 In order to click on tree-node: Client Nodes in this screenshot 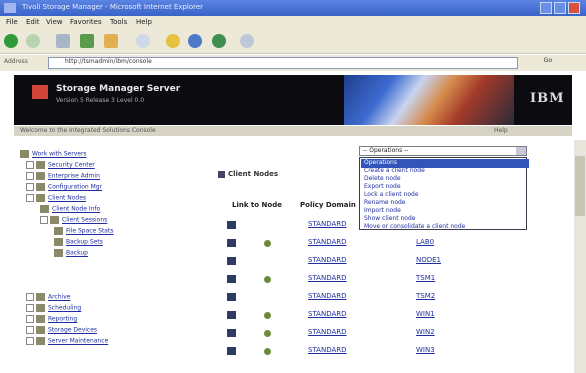, I will do `click(56, 199)`.